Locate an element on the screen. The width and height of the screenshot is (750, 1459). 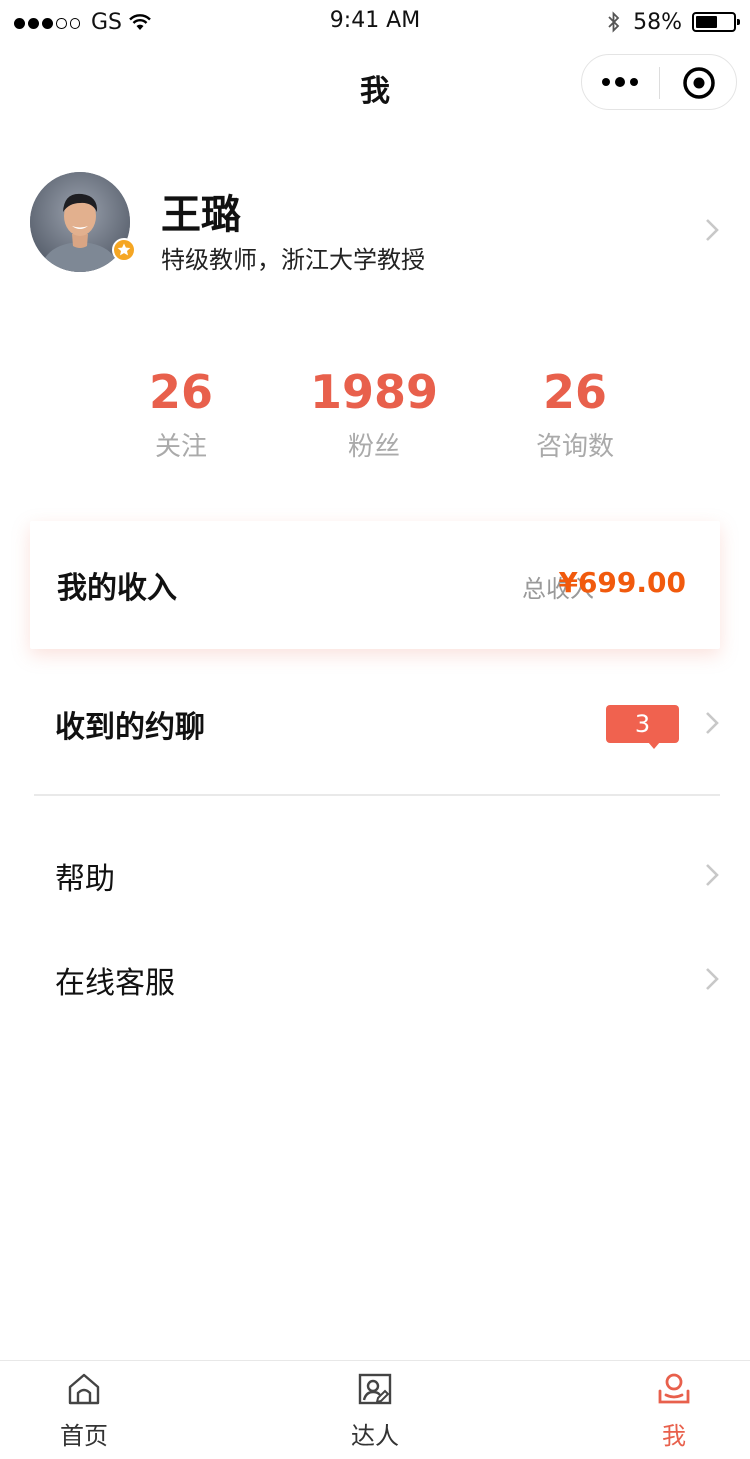
close-miniprogram-icon is located at coordinates (699, 83).